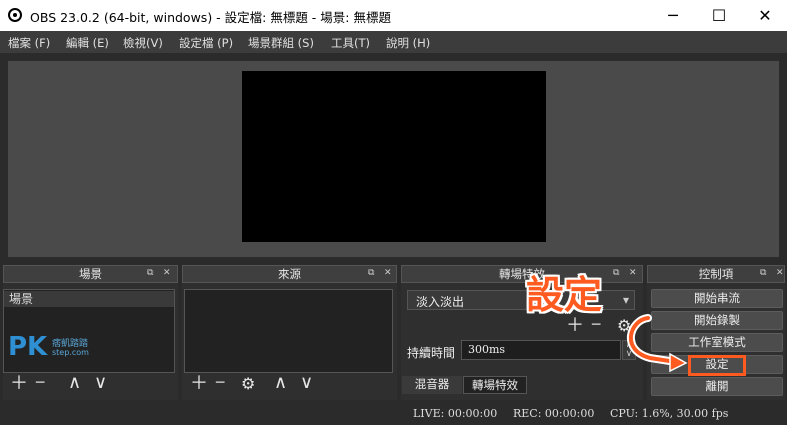  I want to click on scene-up-button: ∧, so click(74, 383).